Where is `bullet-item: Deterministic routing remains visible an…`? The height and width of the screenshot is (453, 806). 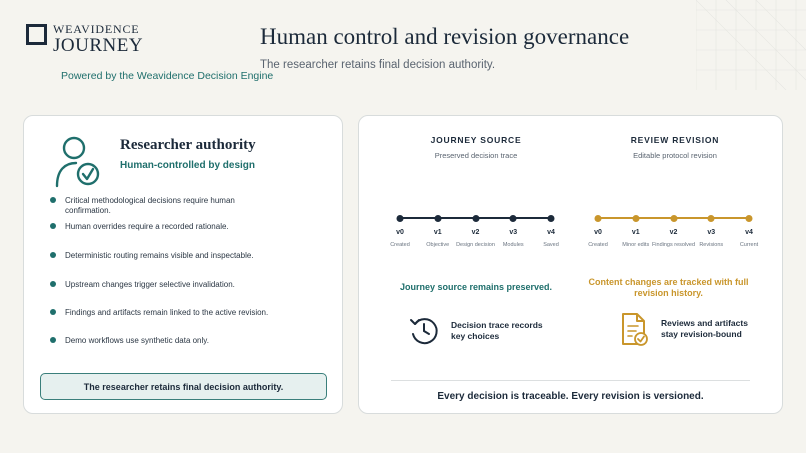 bullet-item: Deterministic routing remains visible an… is located at coordinates (165, 265).